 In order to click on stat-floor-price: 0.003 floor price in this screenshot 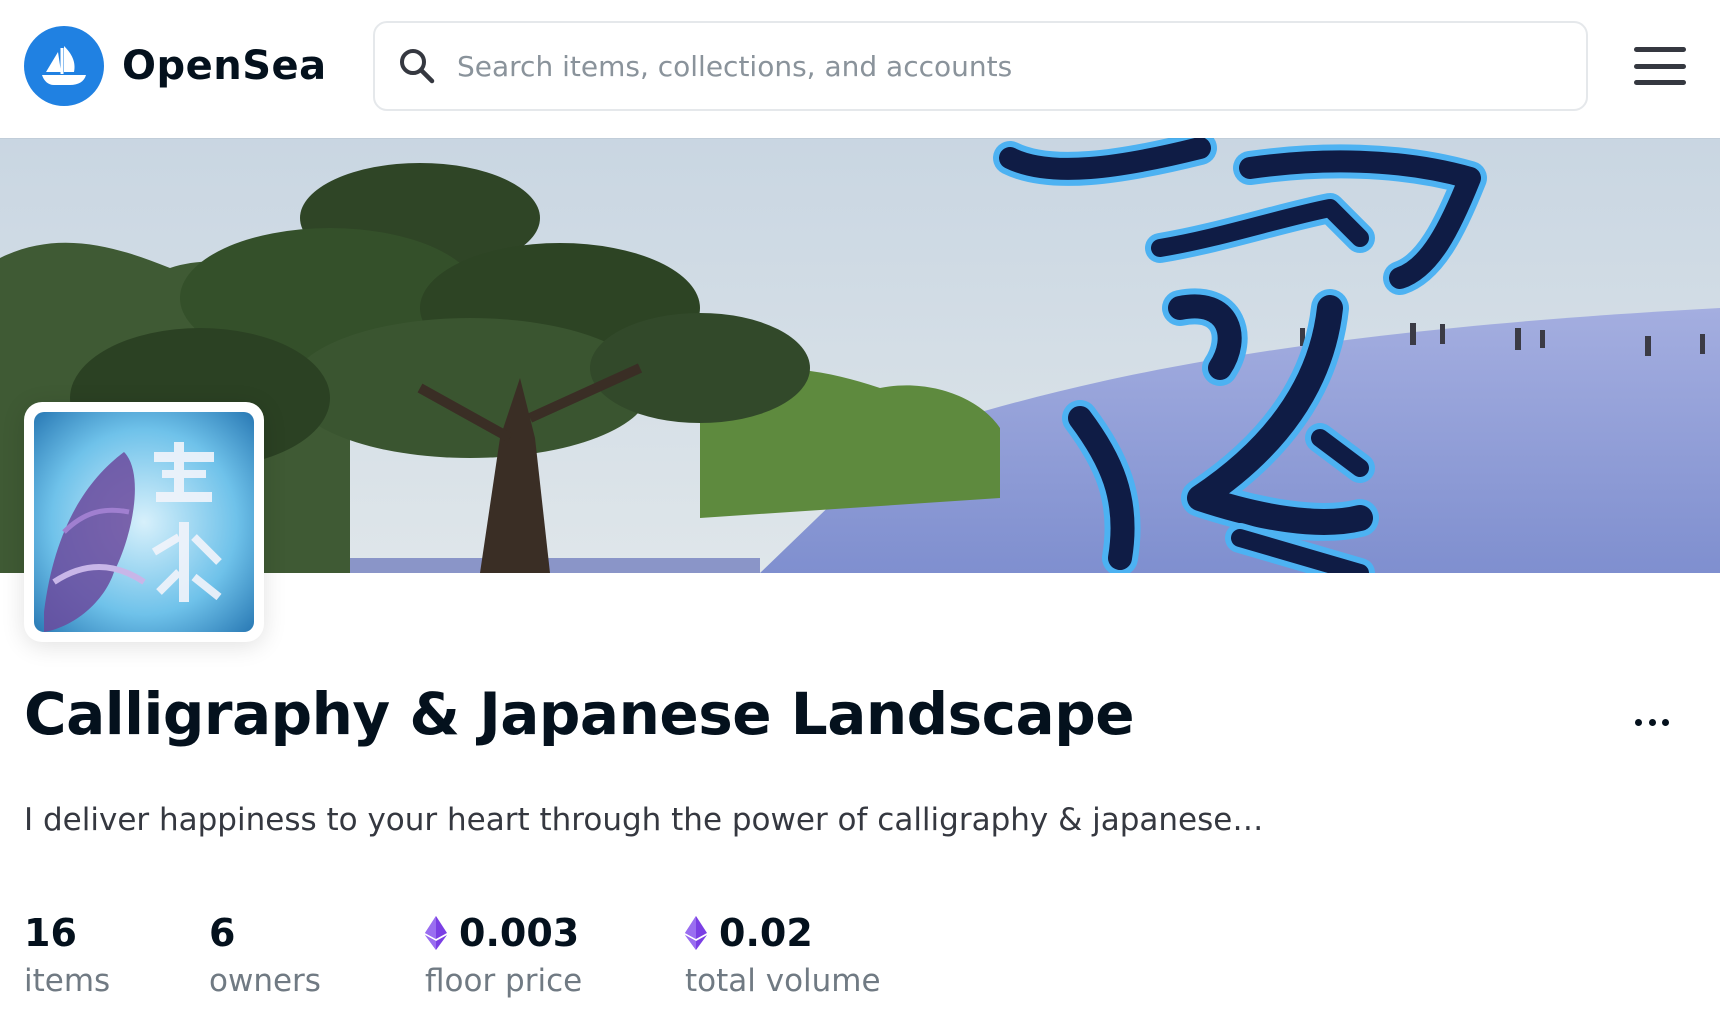, I will do `click(503, 952)`.